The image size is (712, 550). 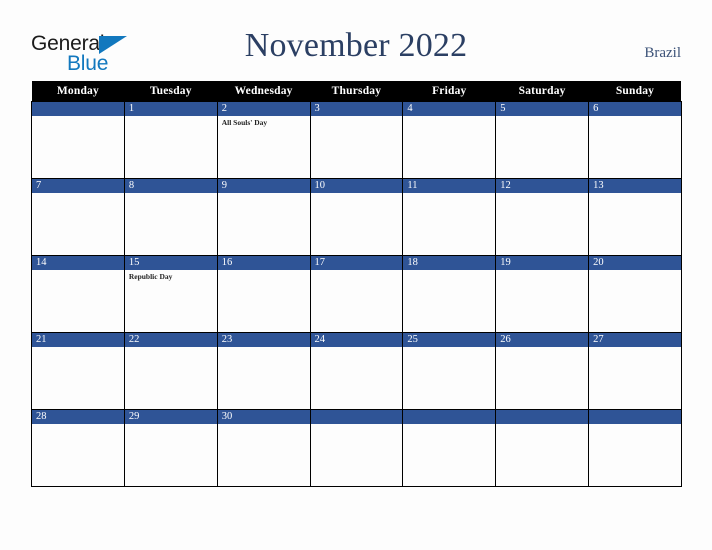 What do you see at coordinates (171, 91) in the screenshot?
I see `weekday-header-tuesday: Tuesday` at bounding box center [171, 91].